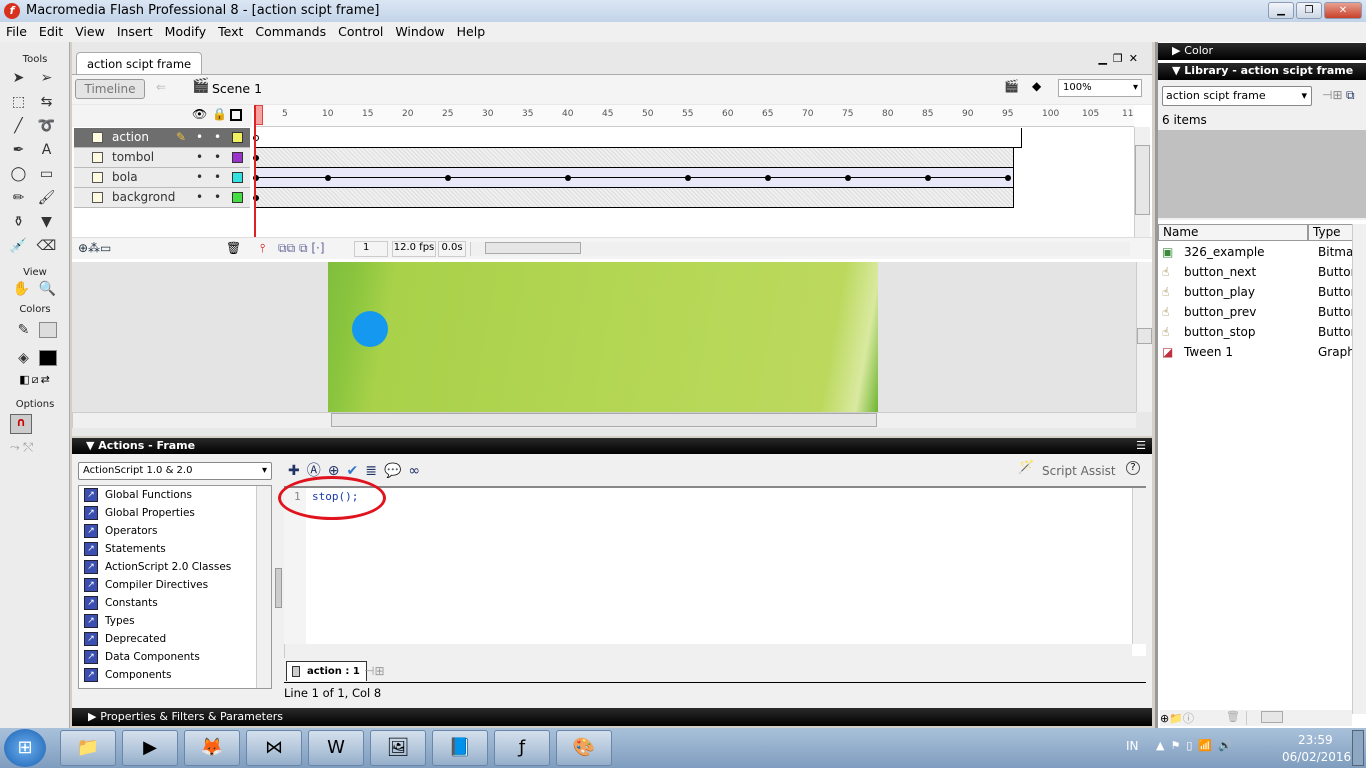 The width and height of the screenshot is (1366, 768). What do you see at coordinates (233, 248) in the screenshot?
I see `trash-icon: 🗑` at bounding box center [233, 248].